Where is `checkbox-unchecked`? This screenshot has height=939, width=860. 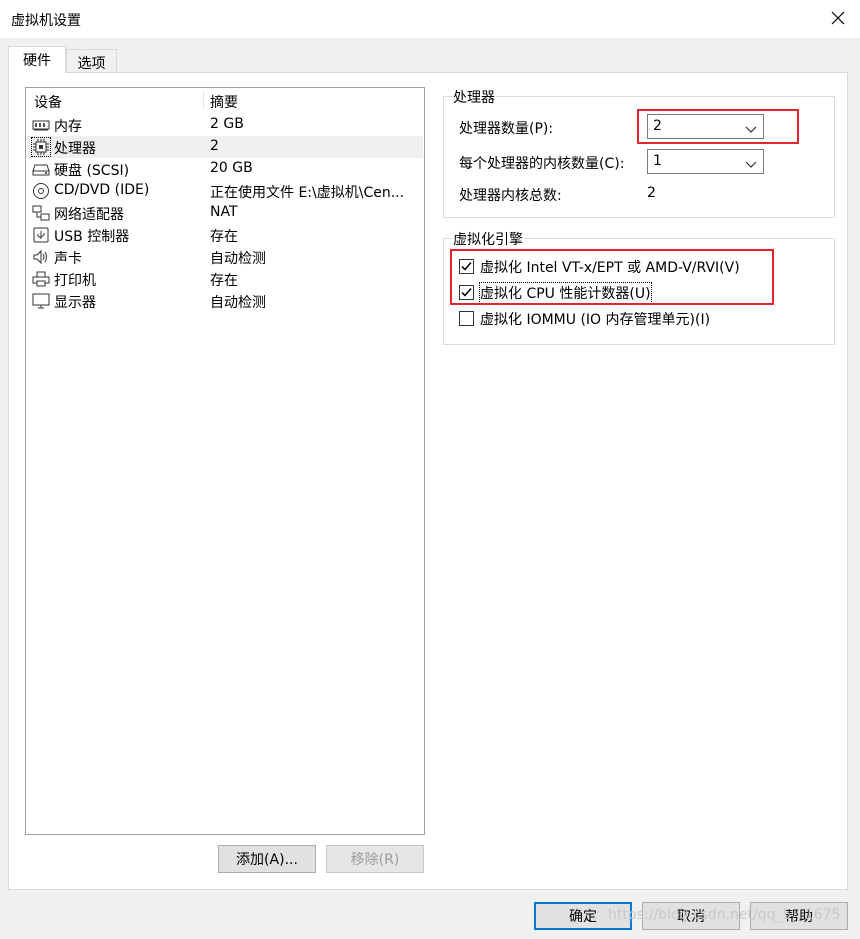 checkbox-unchecked is located at coordinates (466, 318).